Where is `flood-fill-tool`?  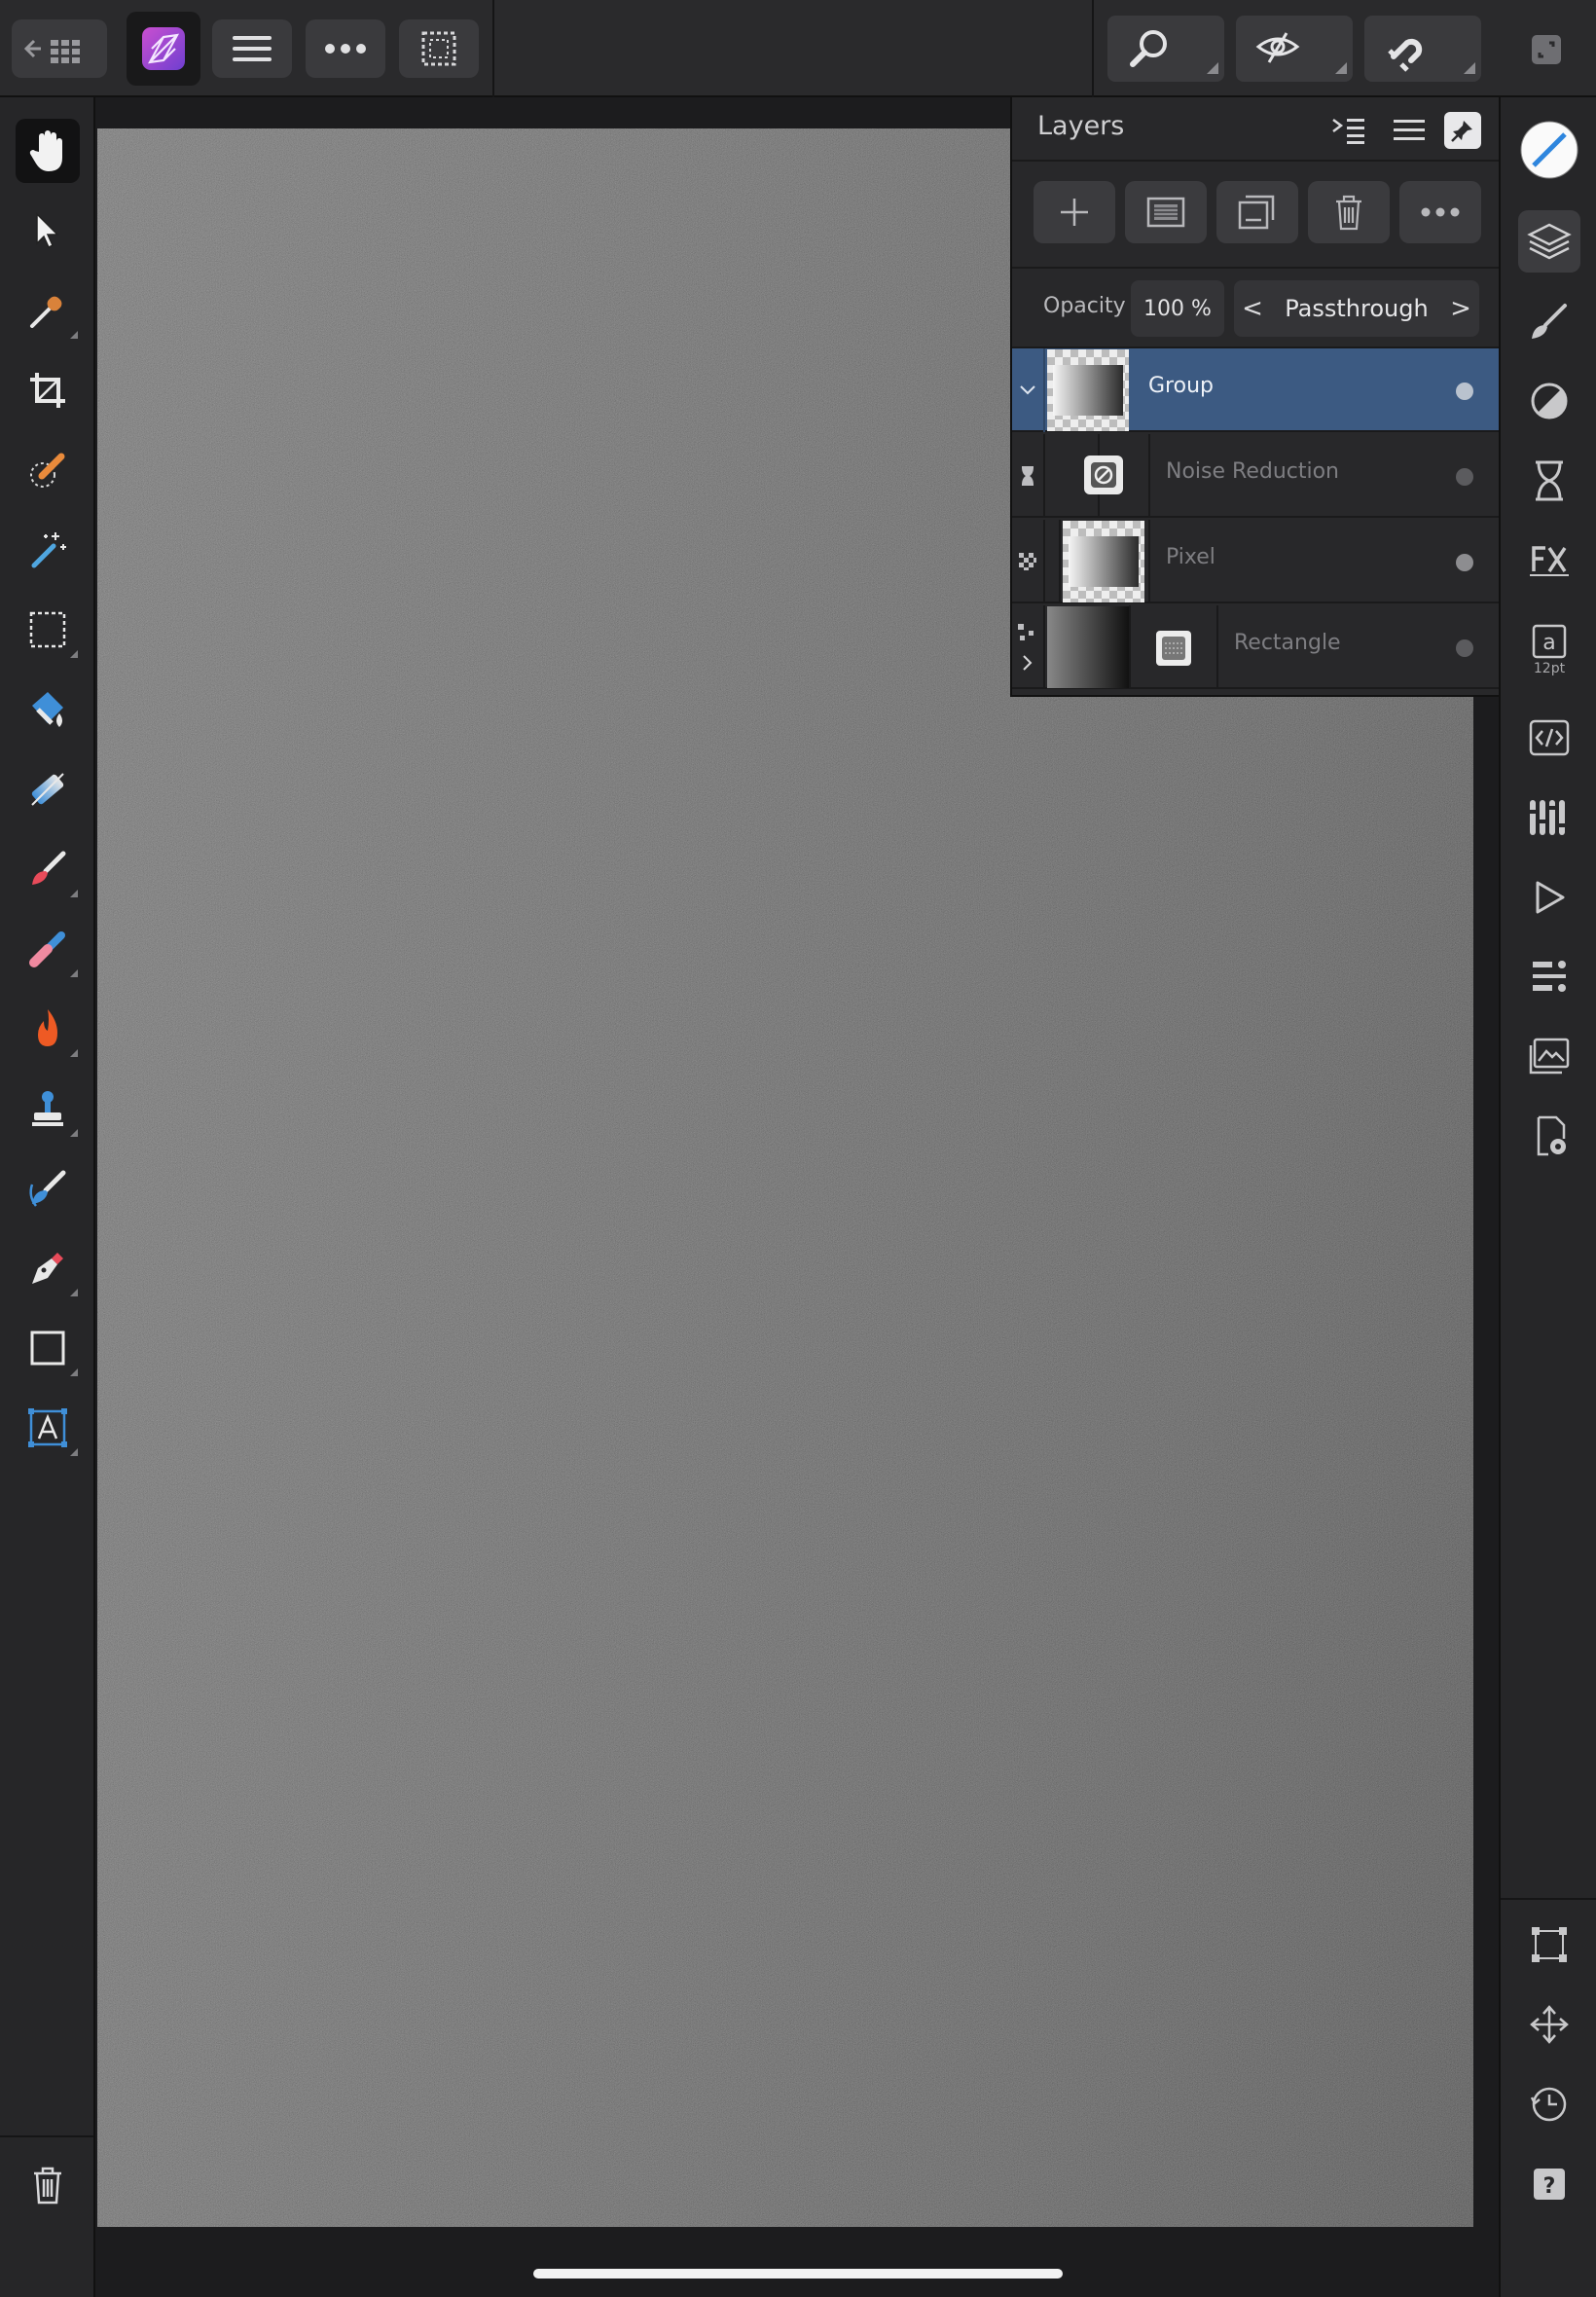 flood-fill-tool is located at coordinates (48, 710).